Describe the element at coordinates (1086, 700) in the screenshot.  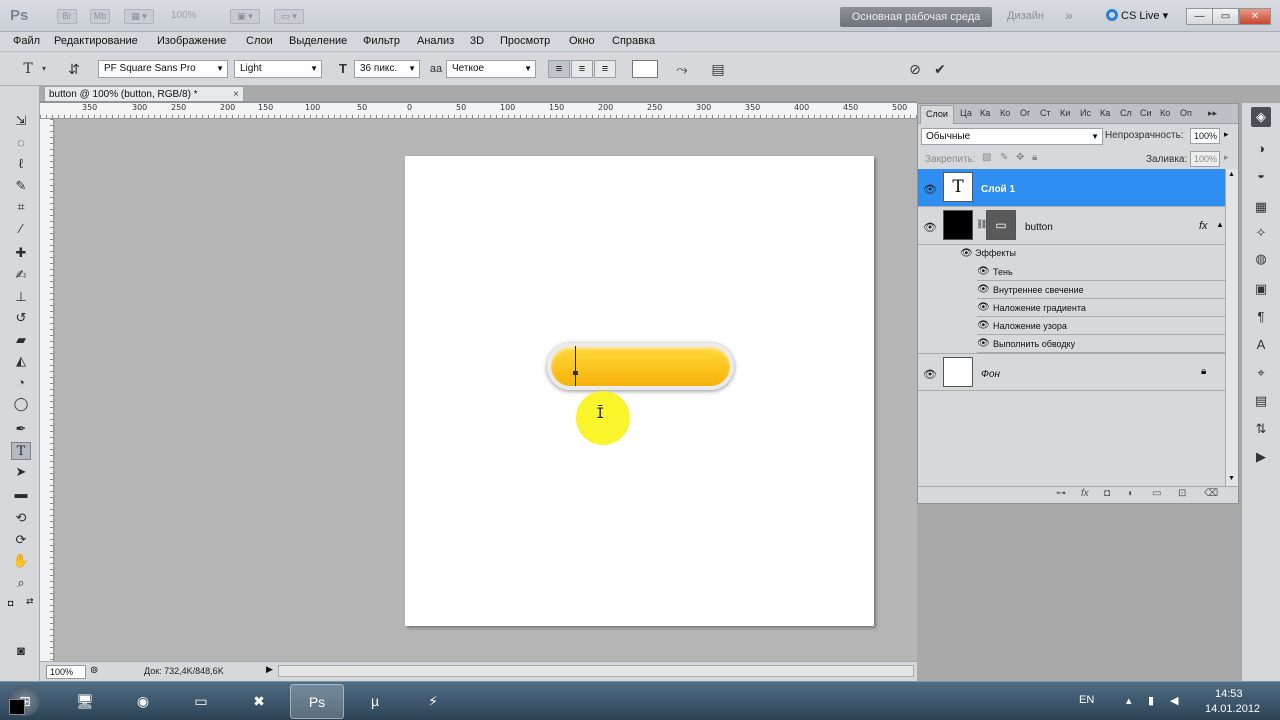
I see `language-indicator: EN` at that location.